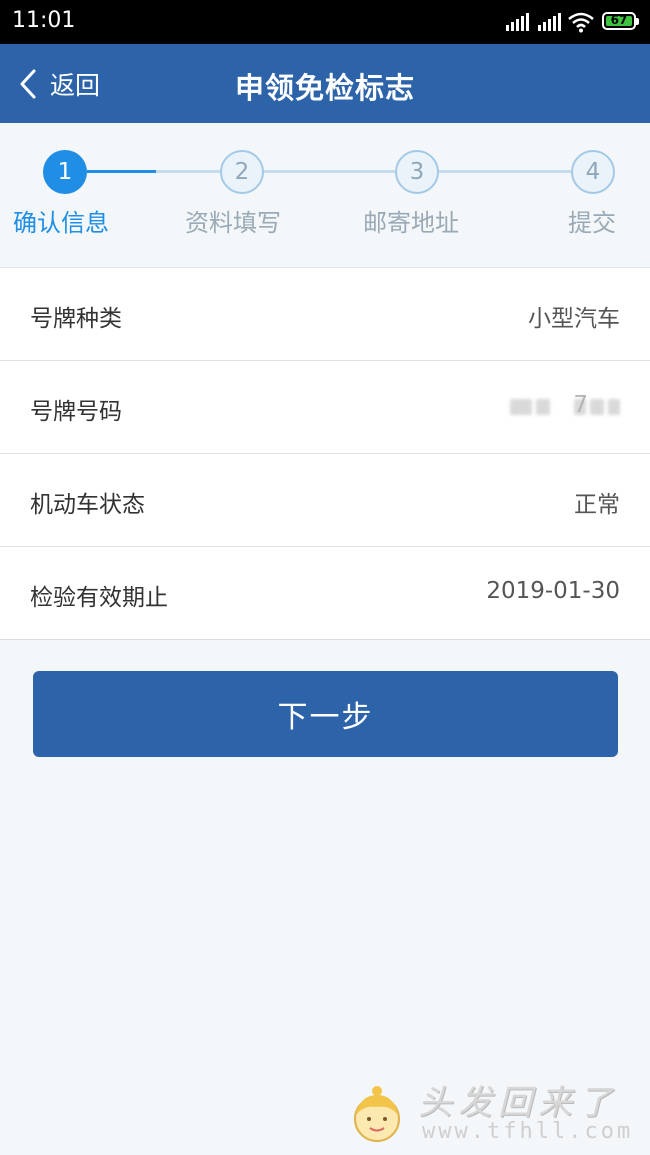 Image resolution: width=650 pixels, height=1155 pixels. What do you see at coordinates (325, 407) in the screenshot?
I see `info-row-plate-number: 号牌号码 7` at bounding box center [325, 407].